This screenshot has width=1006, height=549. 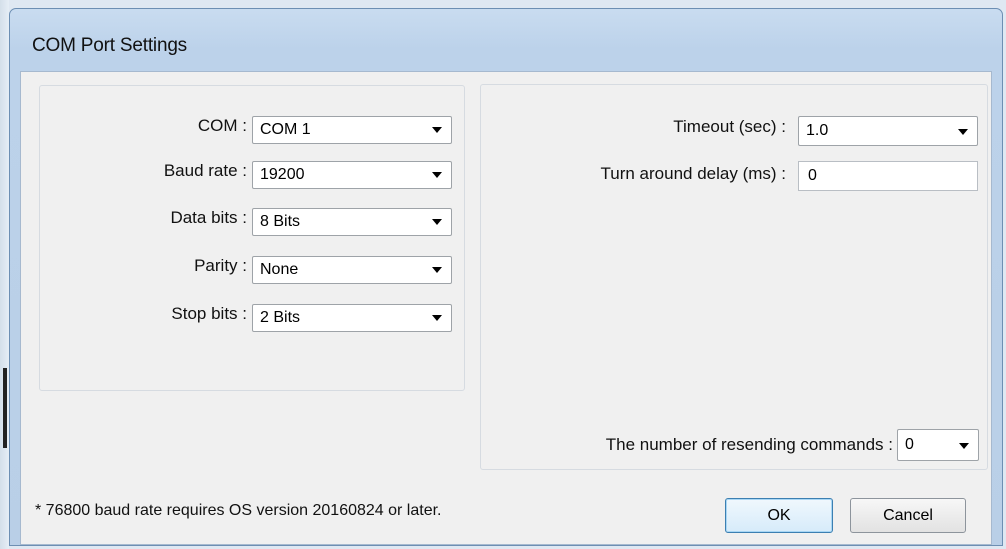 I want to click on ok-button: OK, so click(x=779, y=515).